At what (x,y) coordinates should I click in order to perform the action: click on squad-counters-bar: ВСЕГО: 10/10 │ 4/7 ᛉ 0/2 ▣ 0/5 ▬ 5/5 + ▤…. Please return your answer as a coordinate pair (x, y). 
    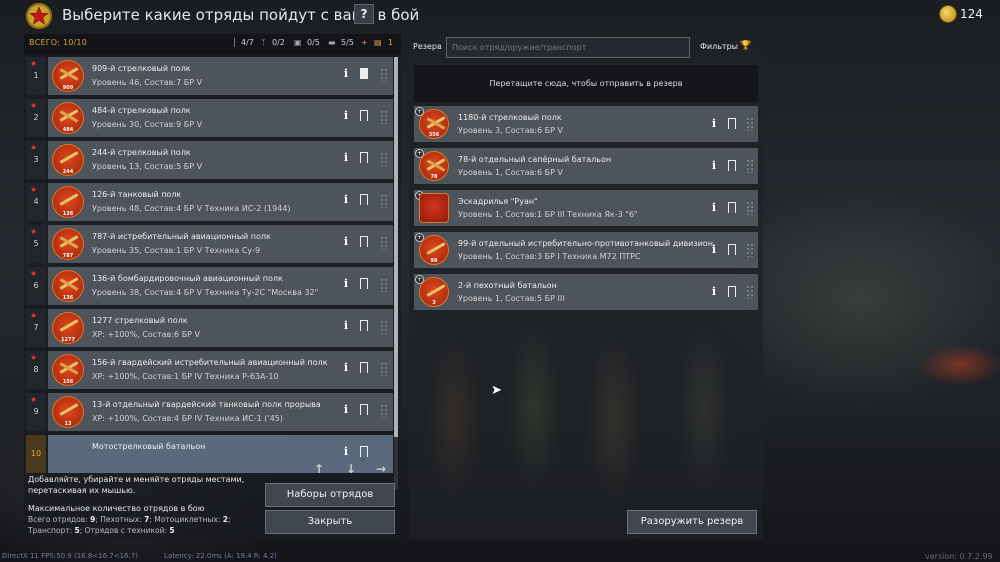
    Looking at the image, I should click on (212, 44).